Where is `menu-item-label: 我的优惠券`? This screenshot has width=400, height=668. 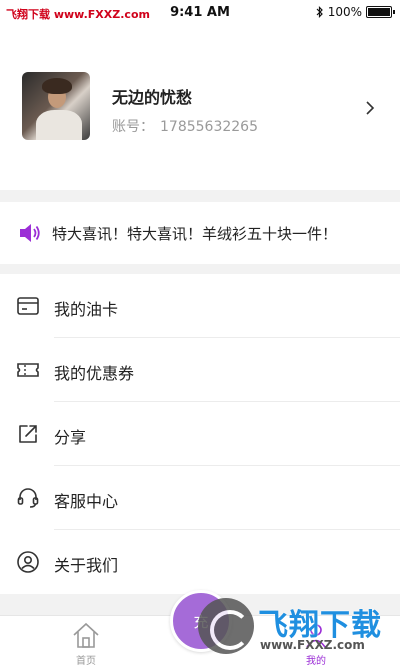 menu-item-label: 我的优惠券 is located at coordinates (94, 373).